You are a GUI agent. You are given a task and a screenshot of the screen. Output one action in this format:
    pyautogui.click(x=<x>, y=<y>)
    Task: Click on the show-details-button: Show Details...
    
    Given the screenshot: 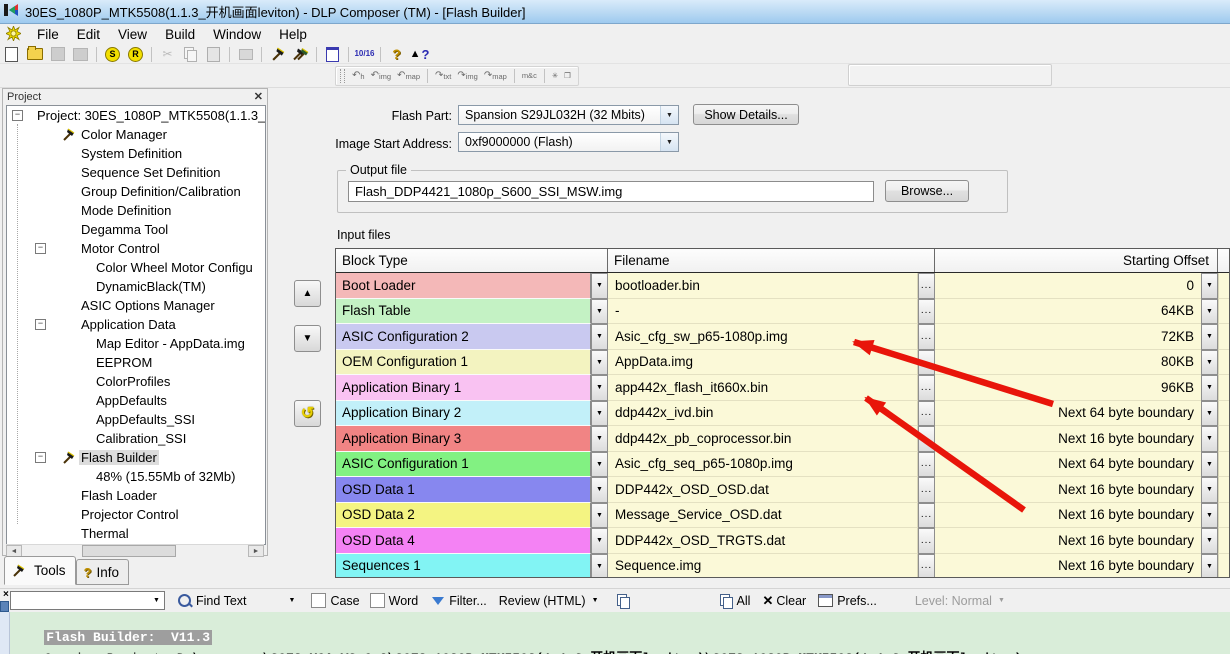 What is the action you would take?
    pyautogui.click(x=746, y=114)
    